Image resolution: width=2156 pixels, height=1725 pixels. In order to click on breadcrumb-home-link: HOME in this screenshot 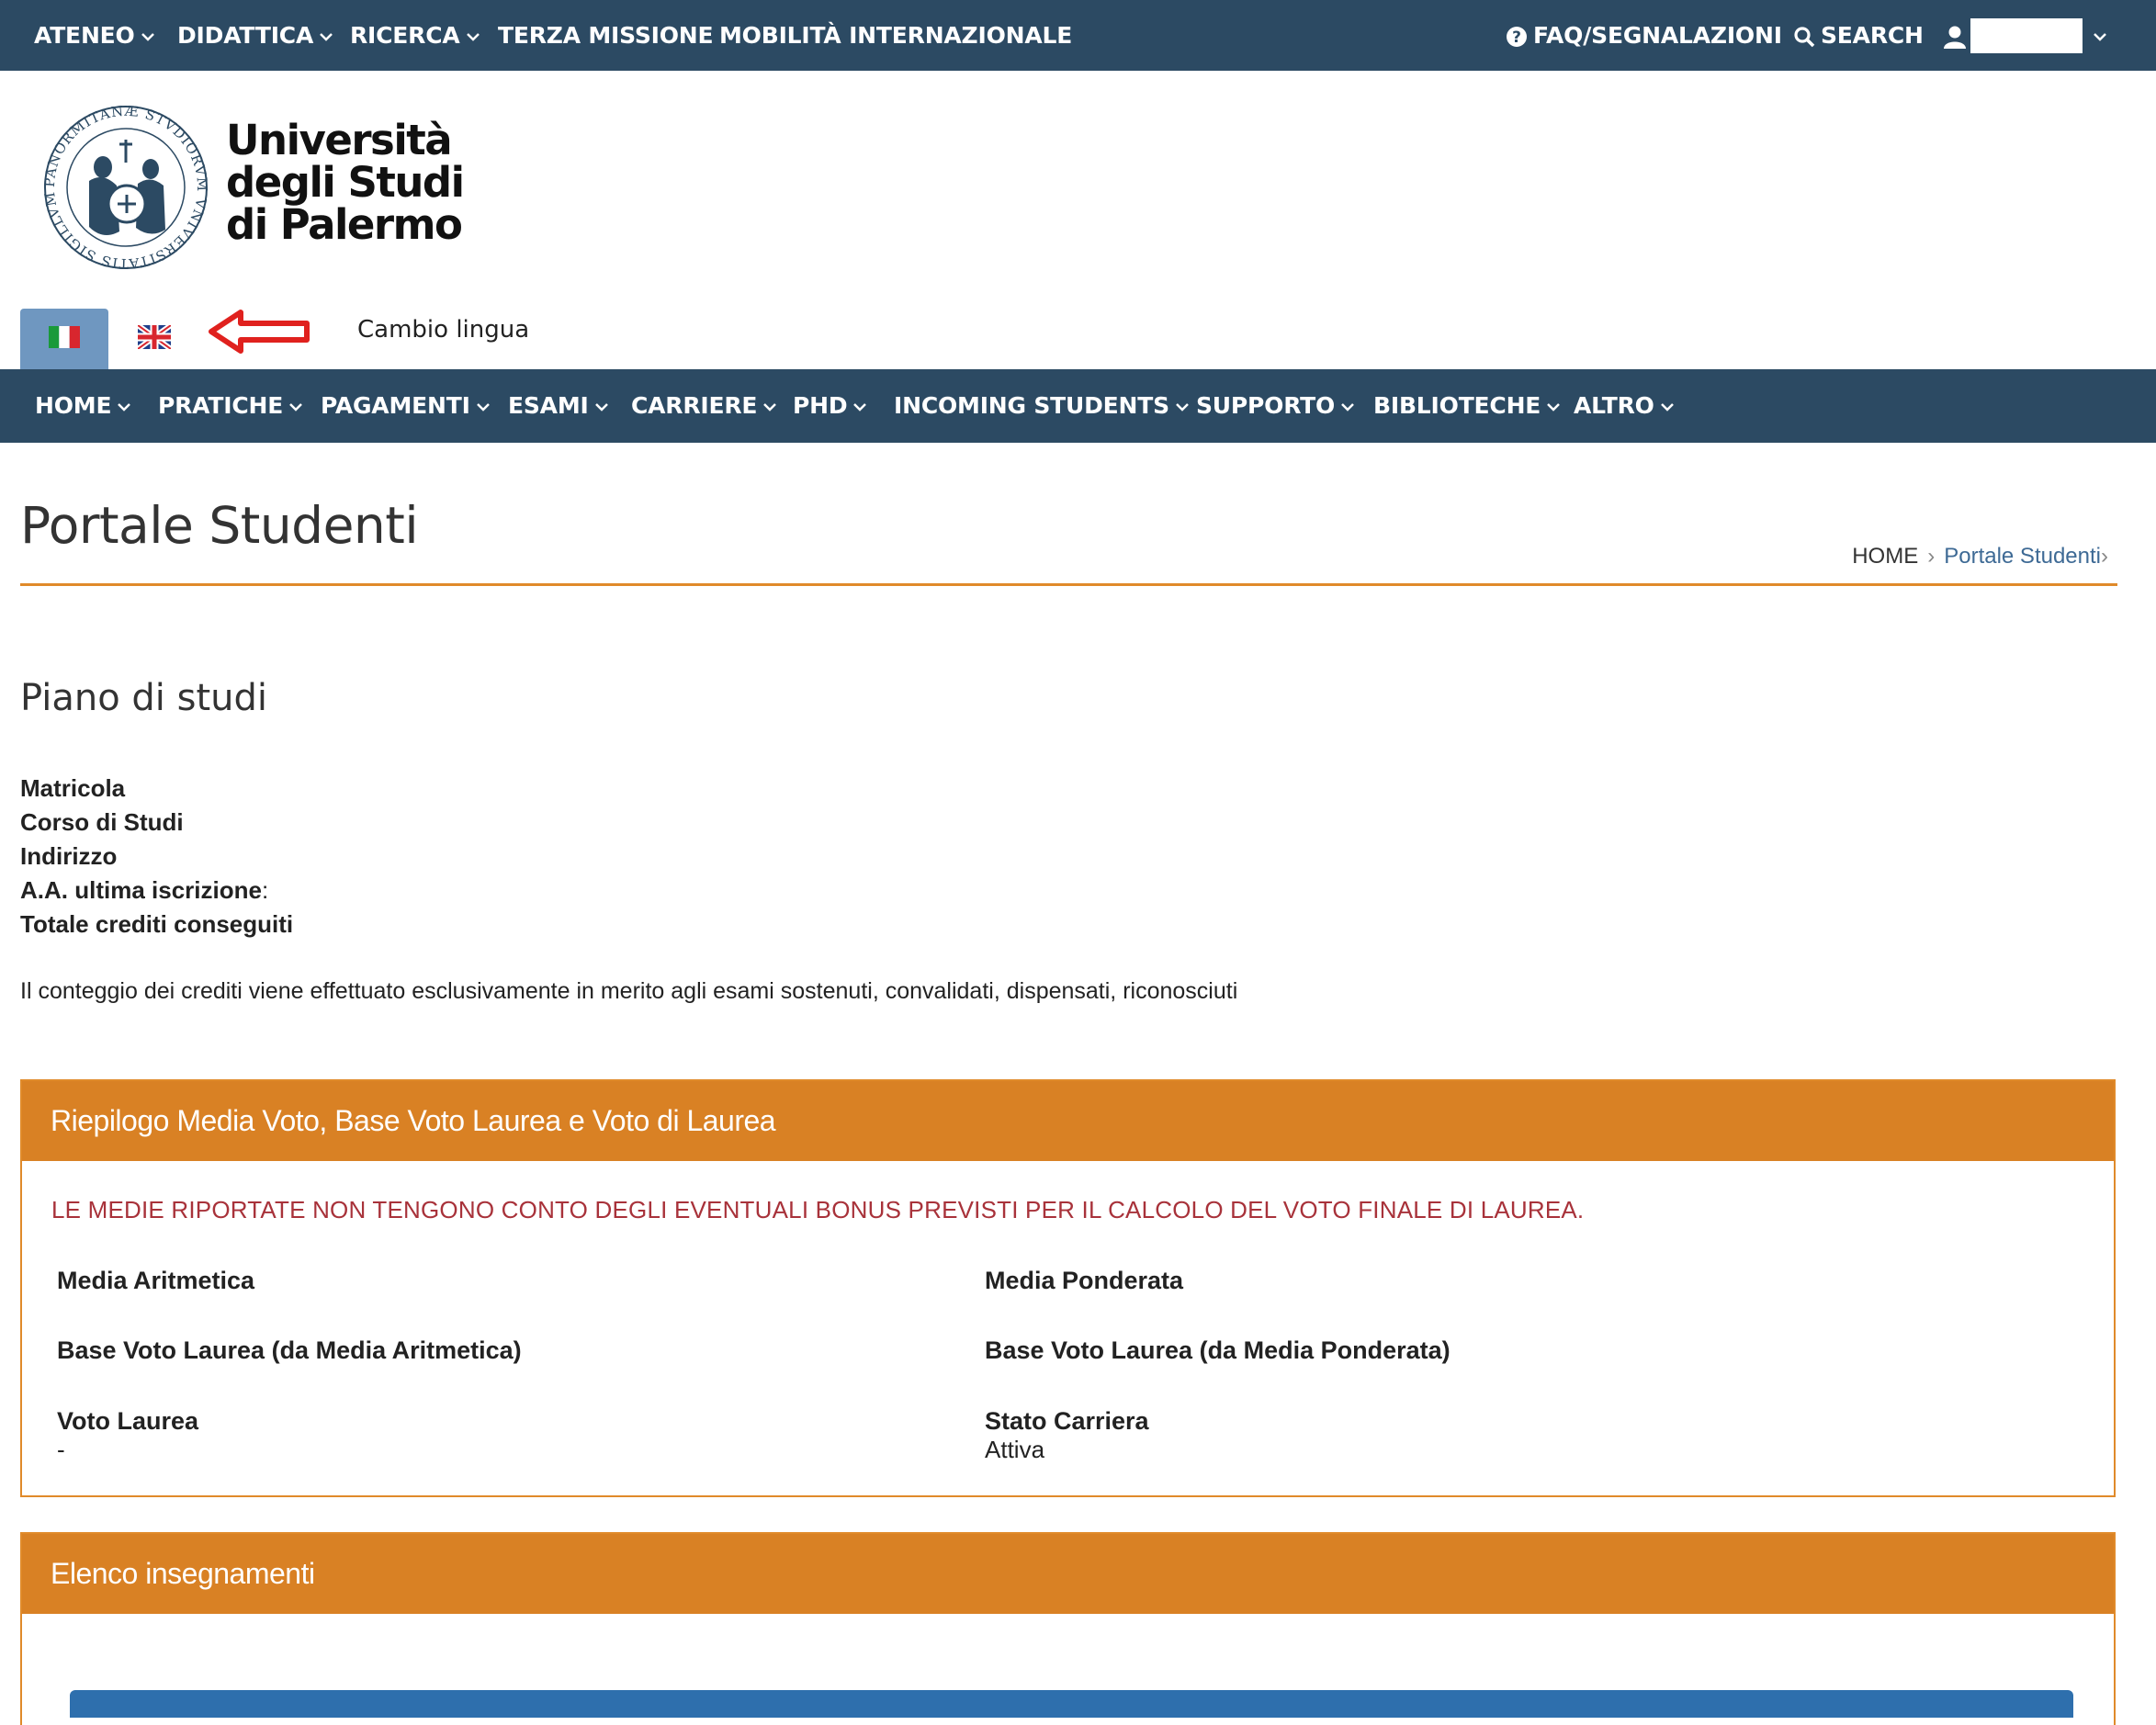, I will do `click(1885, 556)`.